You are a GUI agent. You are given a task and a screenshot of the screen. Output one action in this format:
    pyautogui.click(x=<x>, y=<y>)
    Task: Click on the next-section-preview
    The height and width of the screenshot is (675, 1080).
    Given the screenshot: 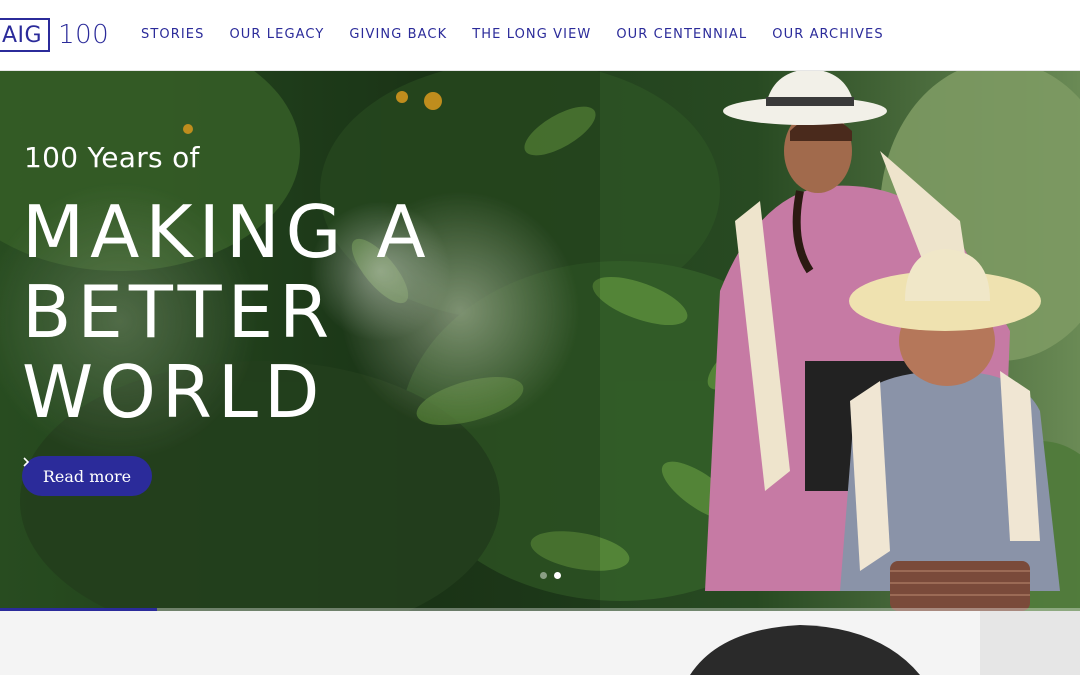 What is the action you would take?
    pyautogui.click(x=540, y=643)
    